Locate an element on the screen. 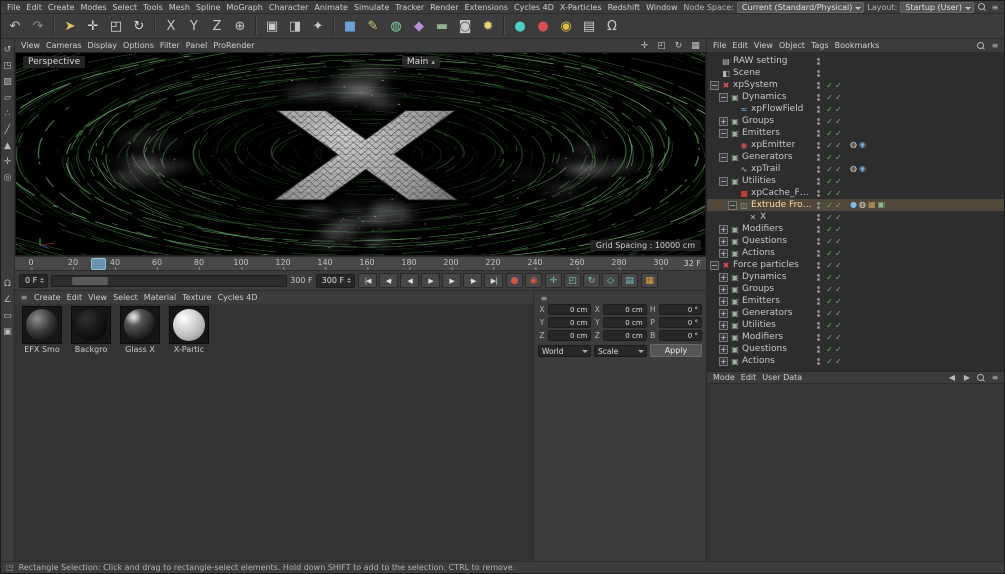  phong-tag: ● is located at coordinates (853, 205).